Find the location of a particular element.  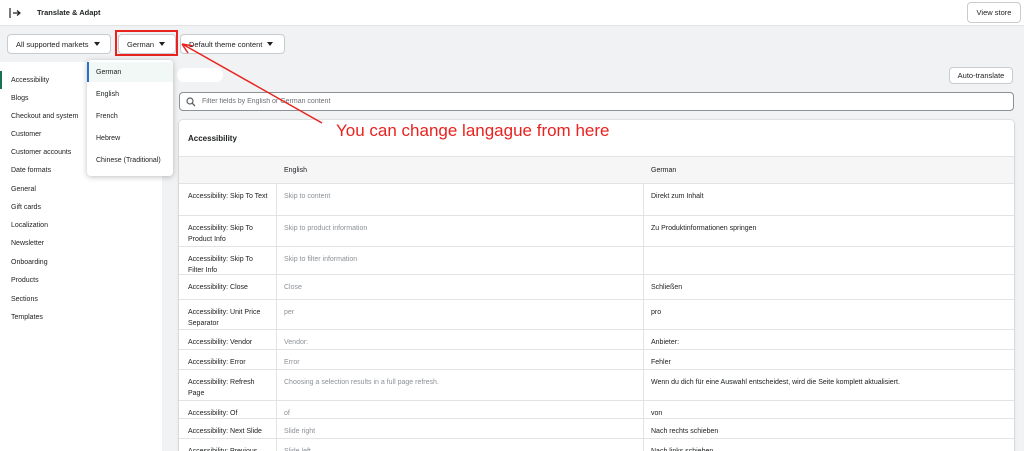

language-option: English is located at coordinates (130, 94).